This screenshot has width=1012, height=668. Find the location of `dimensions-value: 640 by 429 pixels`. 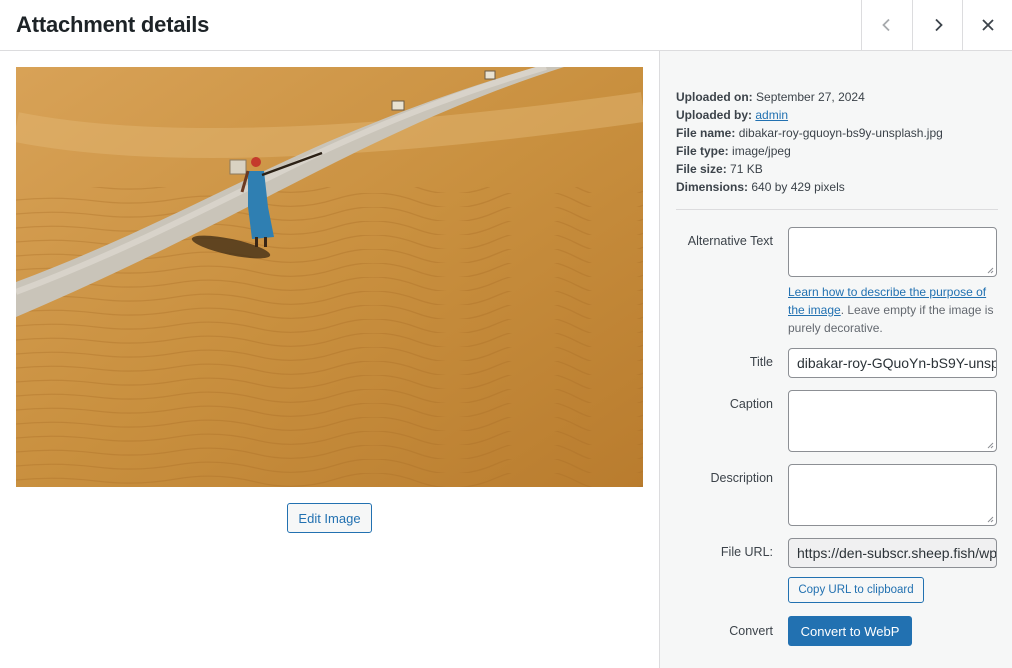

dimensions-value: 640 by 429 pixels is located at coordinates (798, 187).